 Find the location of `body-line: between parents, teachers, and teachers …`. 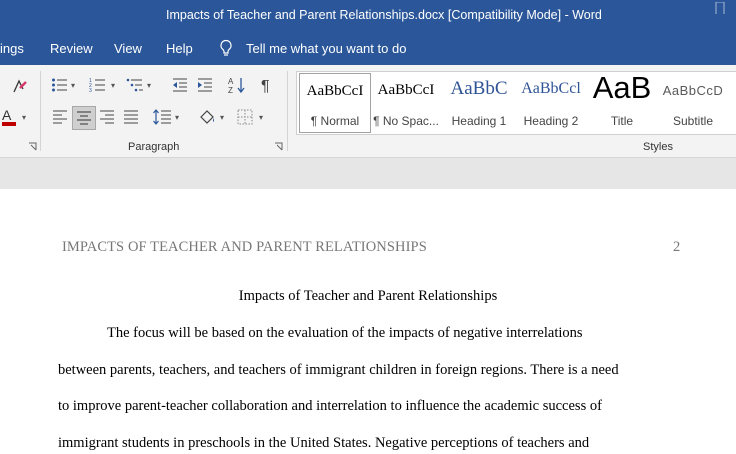

body-line: between parents, teachers, and teachers … is located at coordinates (338, 370).